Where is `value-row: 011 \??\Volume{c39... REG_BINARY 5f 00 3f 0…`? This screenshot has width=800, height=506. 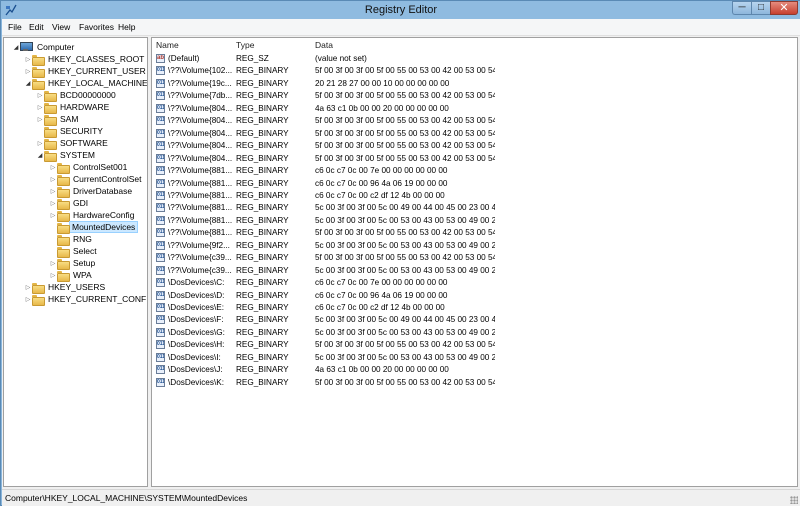
value-row: 011 \??\Volume{c39... REG_BINARY 5f 00 3f 0… is located at coordinates (472, 258).